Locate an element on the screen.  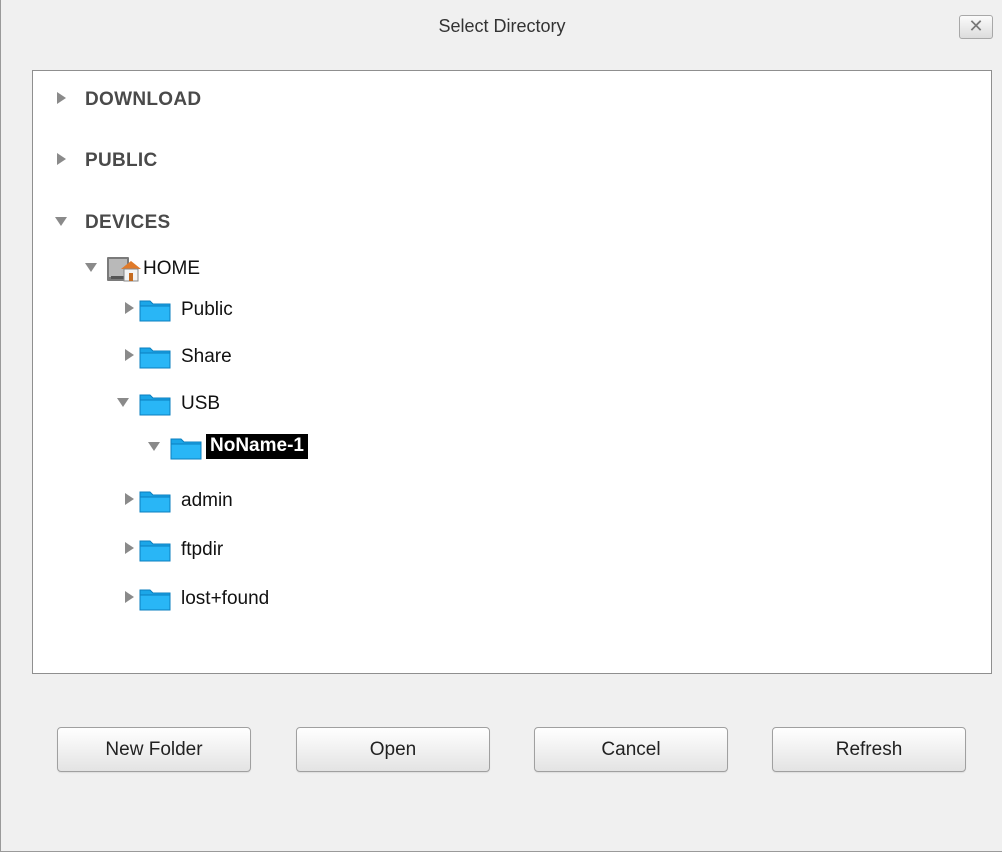
open-button: Open is located at coordinates (393, 749).